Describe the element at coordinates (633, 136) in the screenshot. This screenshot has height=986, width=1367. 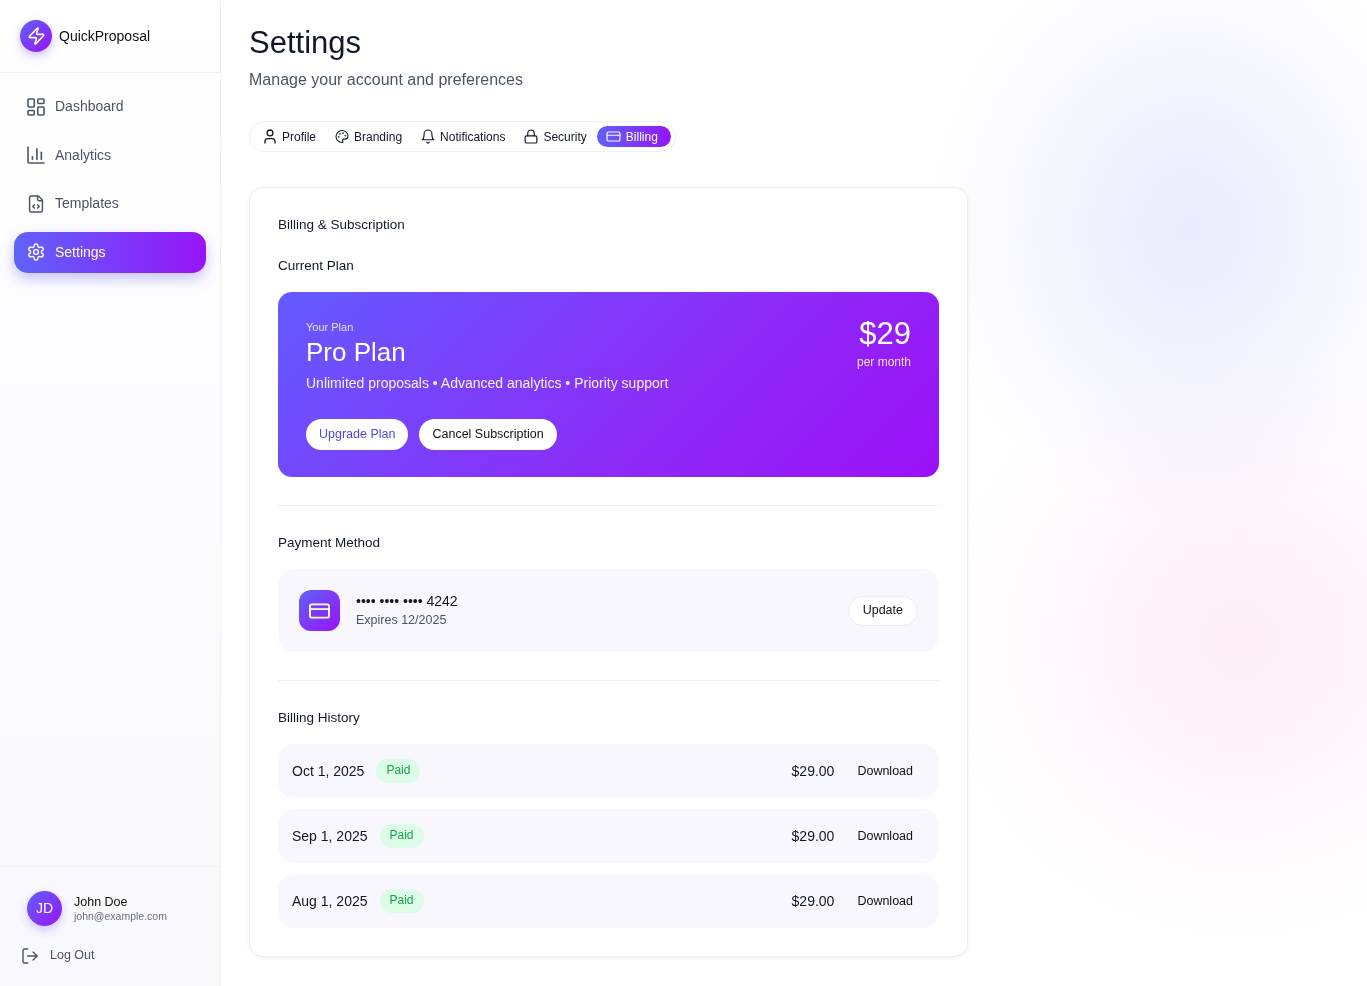
I see `tab: Billing` at that location.